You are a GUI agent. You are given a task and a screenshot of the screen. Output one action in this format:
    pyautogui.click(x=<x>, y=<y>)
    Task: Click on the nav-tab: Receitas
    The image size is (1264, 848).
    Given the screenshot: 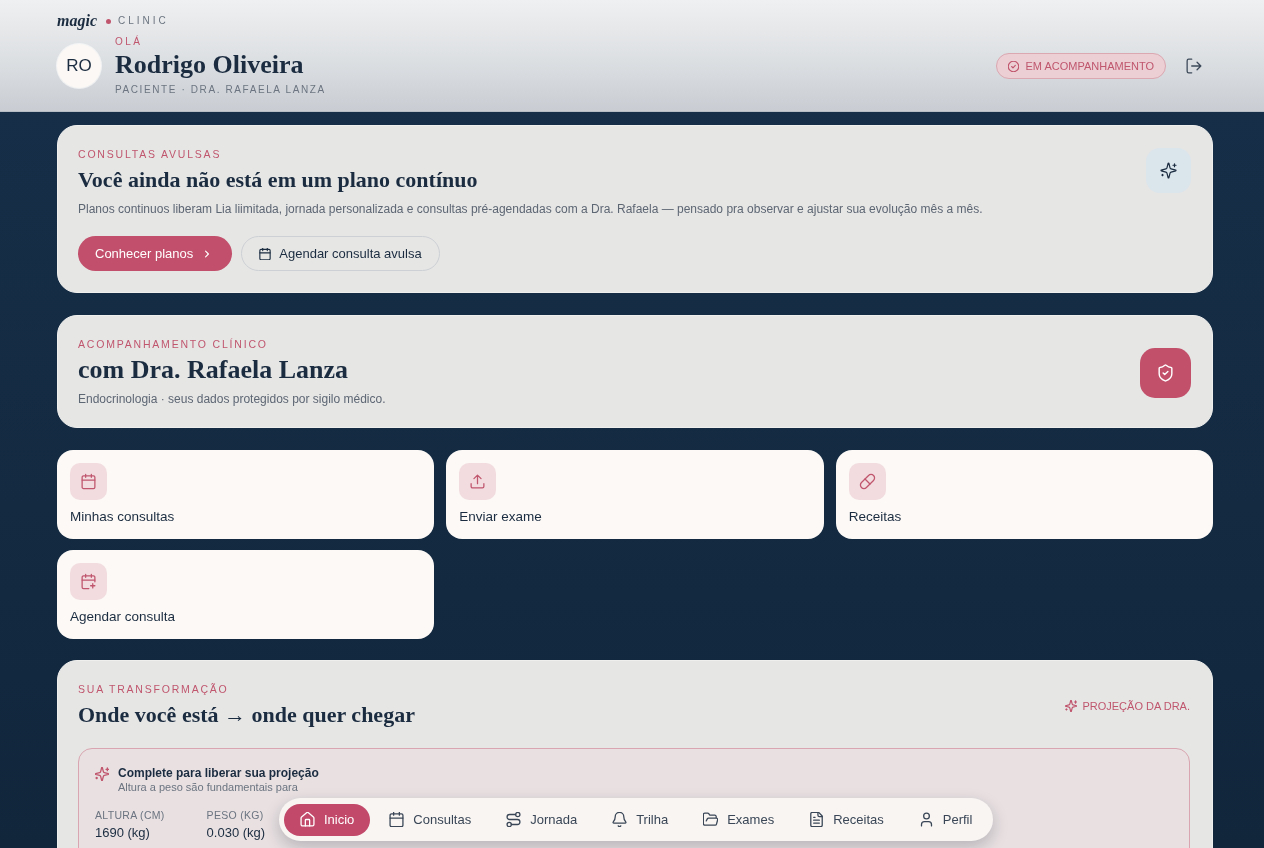 What is the action you would take?
    pyautogui.click(x=846, y=819)
    